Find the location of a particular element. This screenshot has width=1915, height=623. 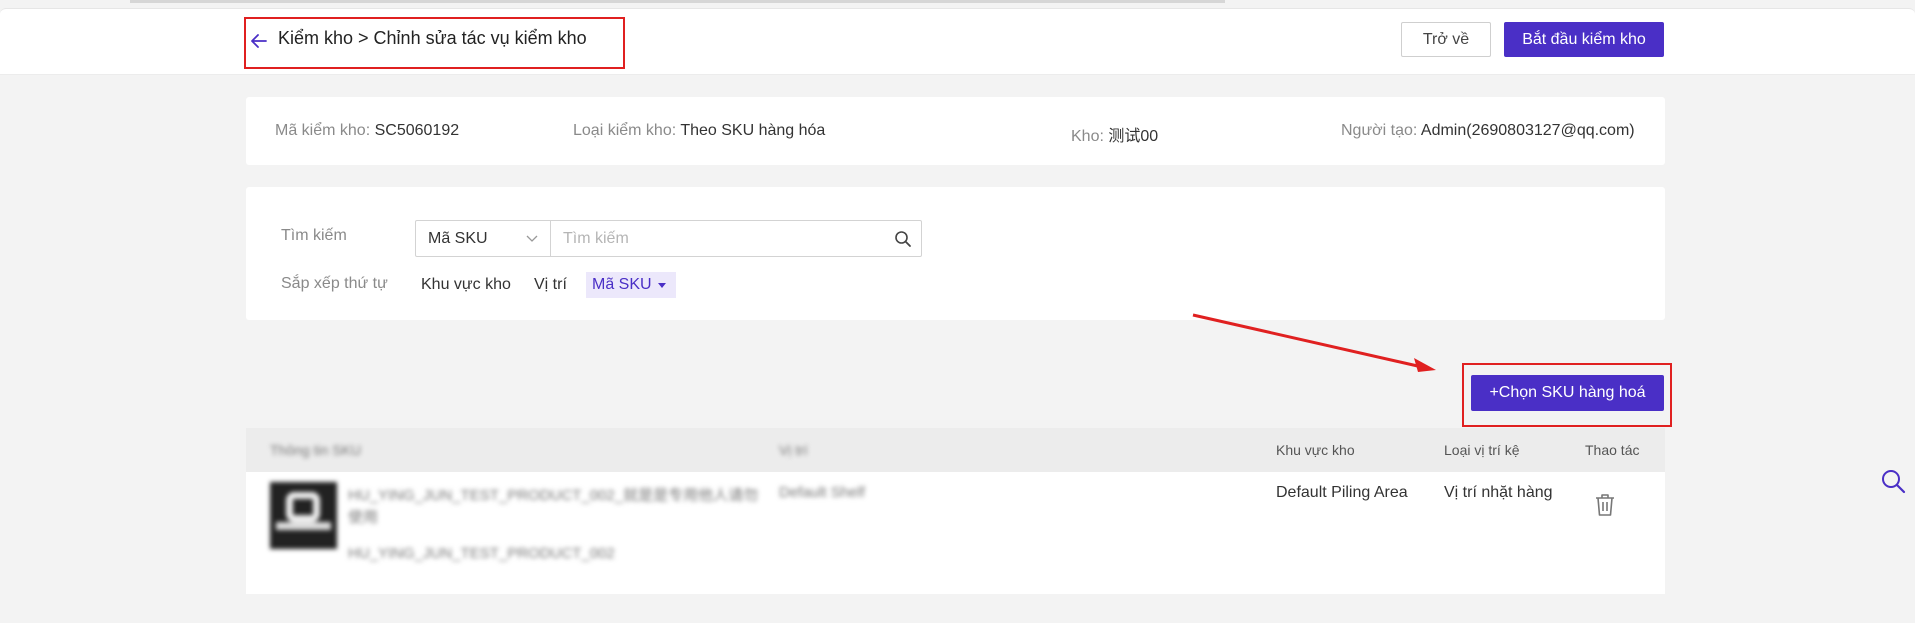

sku-name-line1: HU_YING_JUN_TEST_PRODUCT_002_就是是专用他人请勿 is located at coordinates (553, 495).